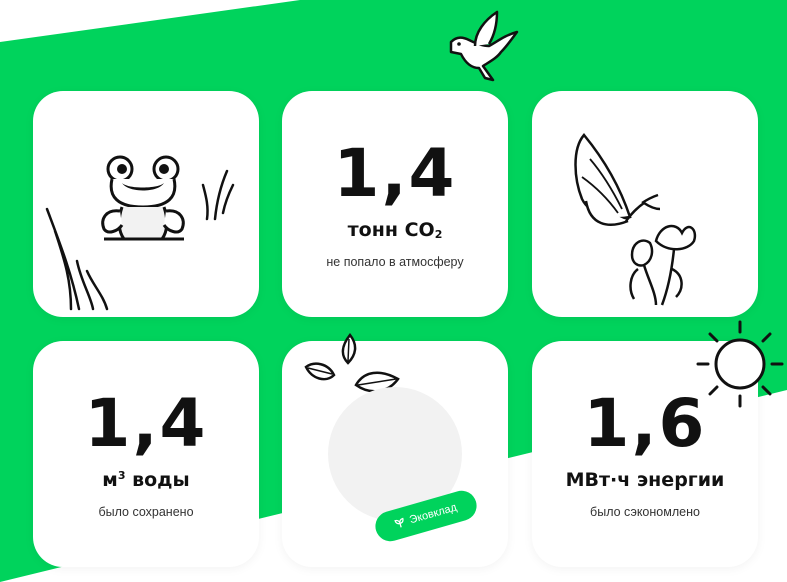 The height and width of the screenshot is (582, 787). Describe the element at coordinates (399, 522) in the screenshot. I see `sprout-icon` at that location.